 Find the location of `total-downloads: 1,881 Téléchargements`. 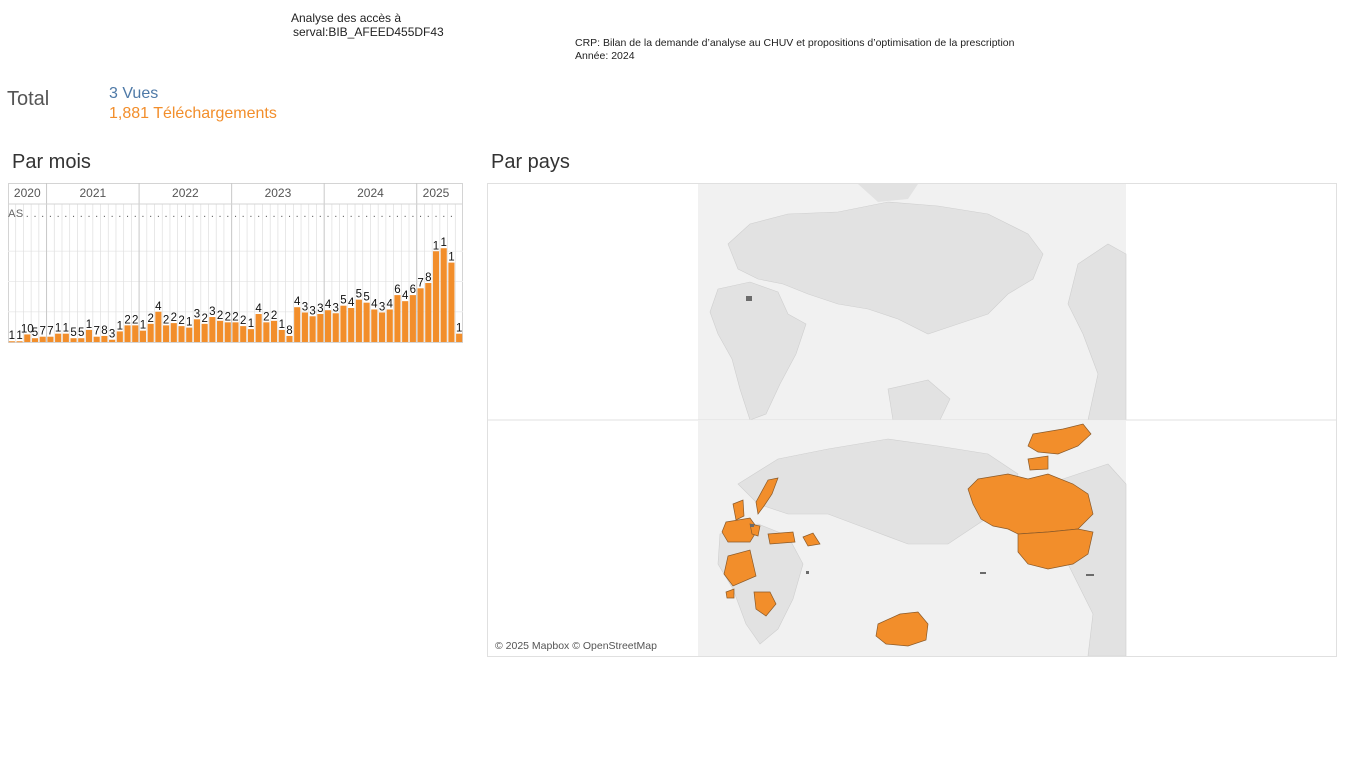

total-downloads: 1,881 Téléchargements is located at coordinates (193, 114).